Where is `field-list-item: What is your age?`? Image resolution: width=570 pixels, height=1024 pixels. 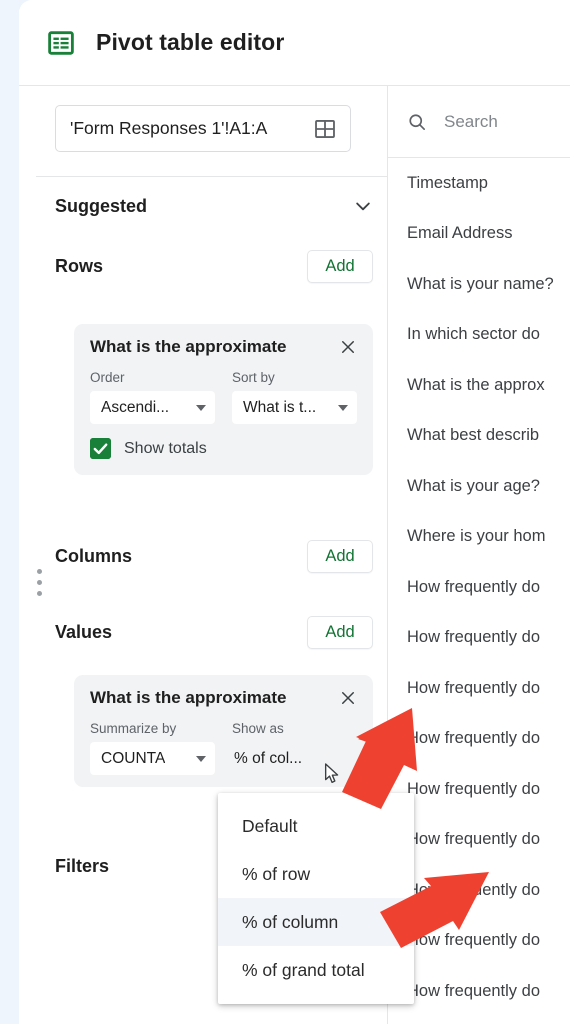
field-list-item: What is your age? is located at coordinates (479, 486).